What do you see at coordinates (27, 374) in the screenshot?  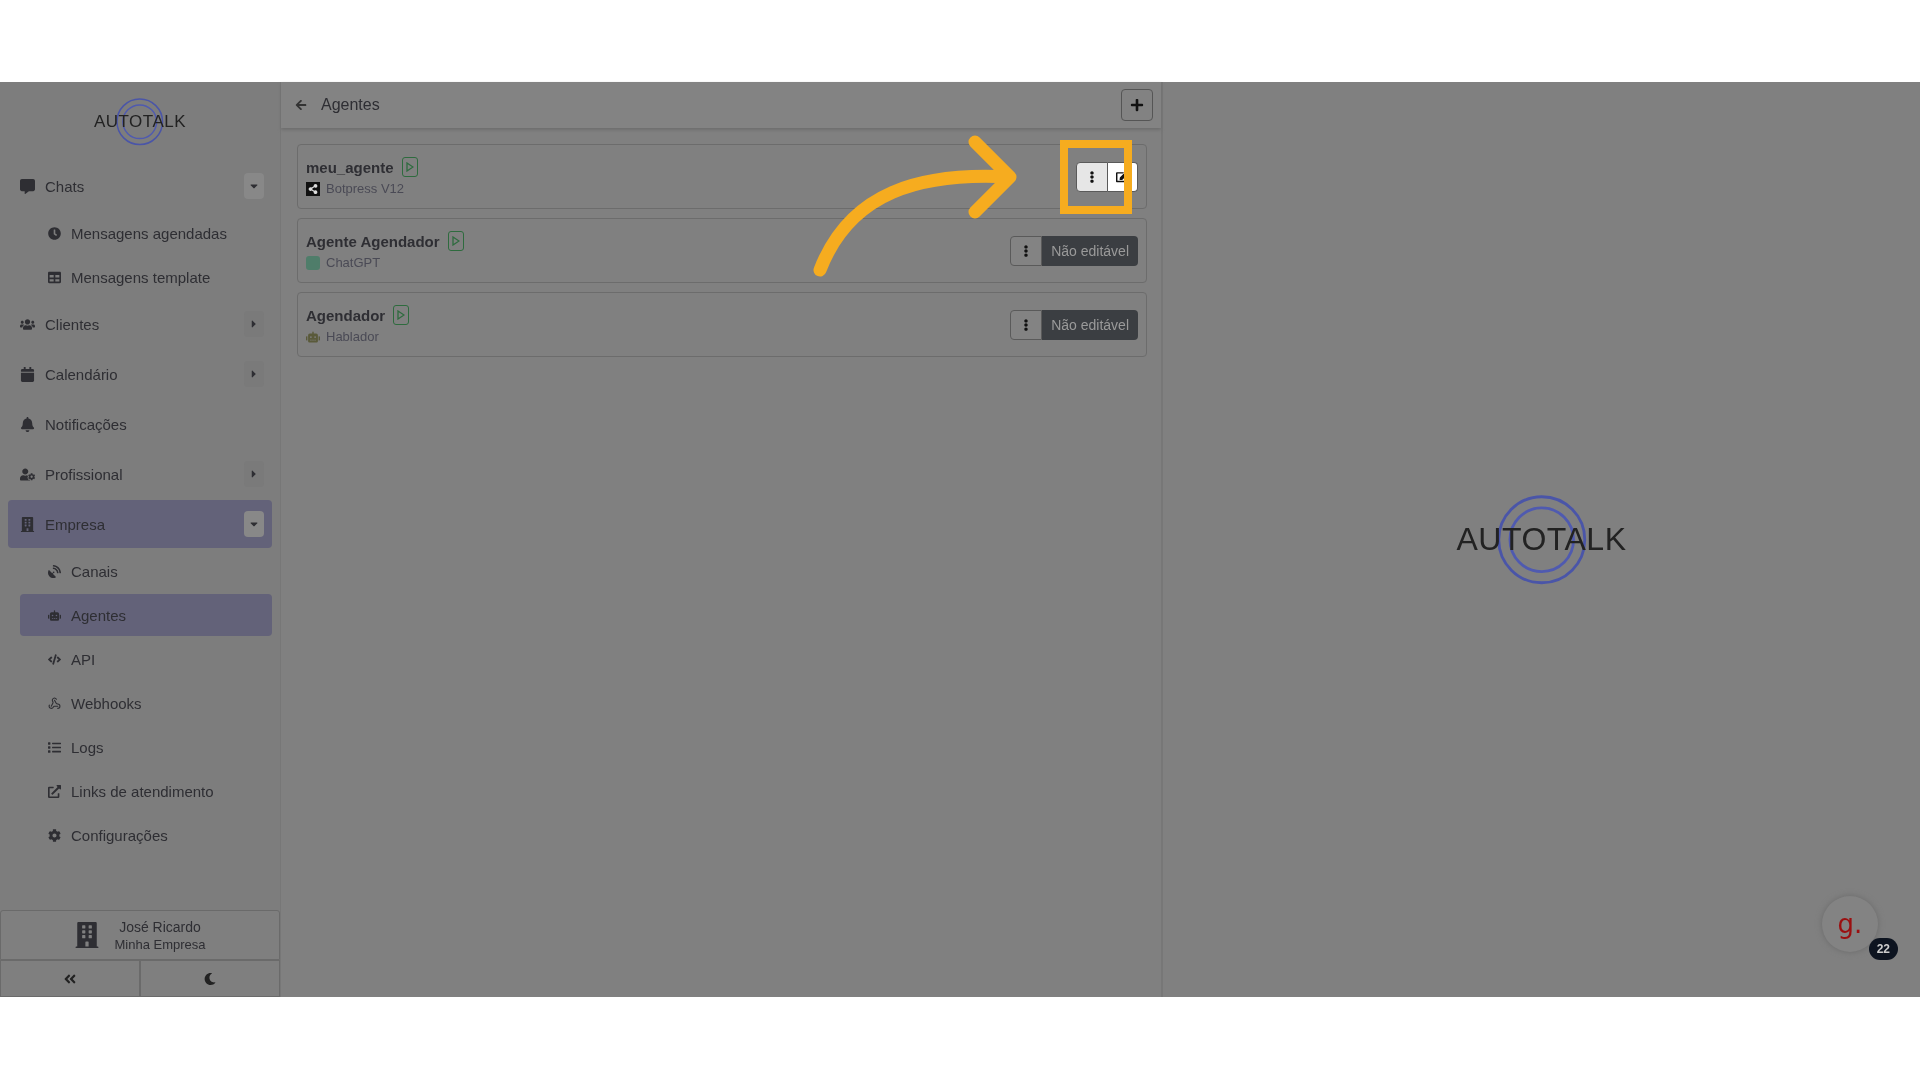 I see `calendar-icon` at bounding box center [27, 374].